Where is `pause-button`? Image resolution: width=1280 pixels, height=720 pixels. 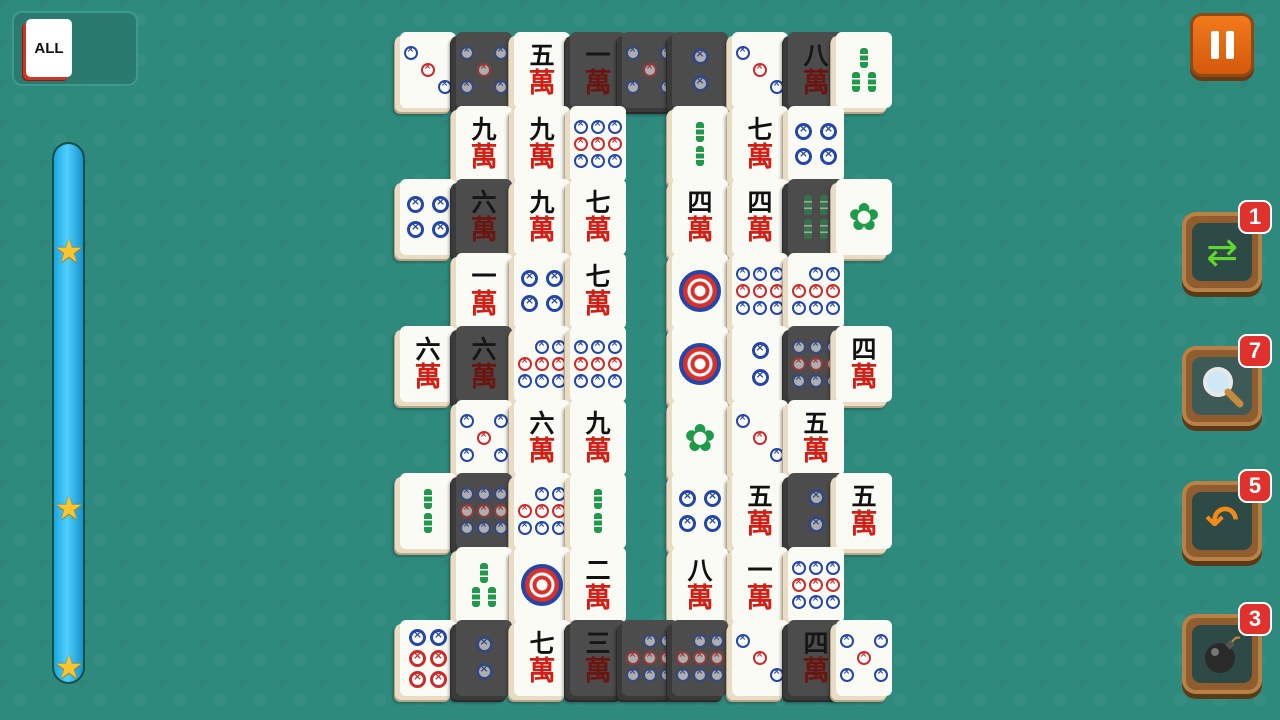 pause-button is located at coordinates (1222, 45).